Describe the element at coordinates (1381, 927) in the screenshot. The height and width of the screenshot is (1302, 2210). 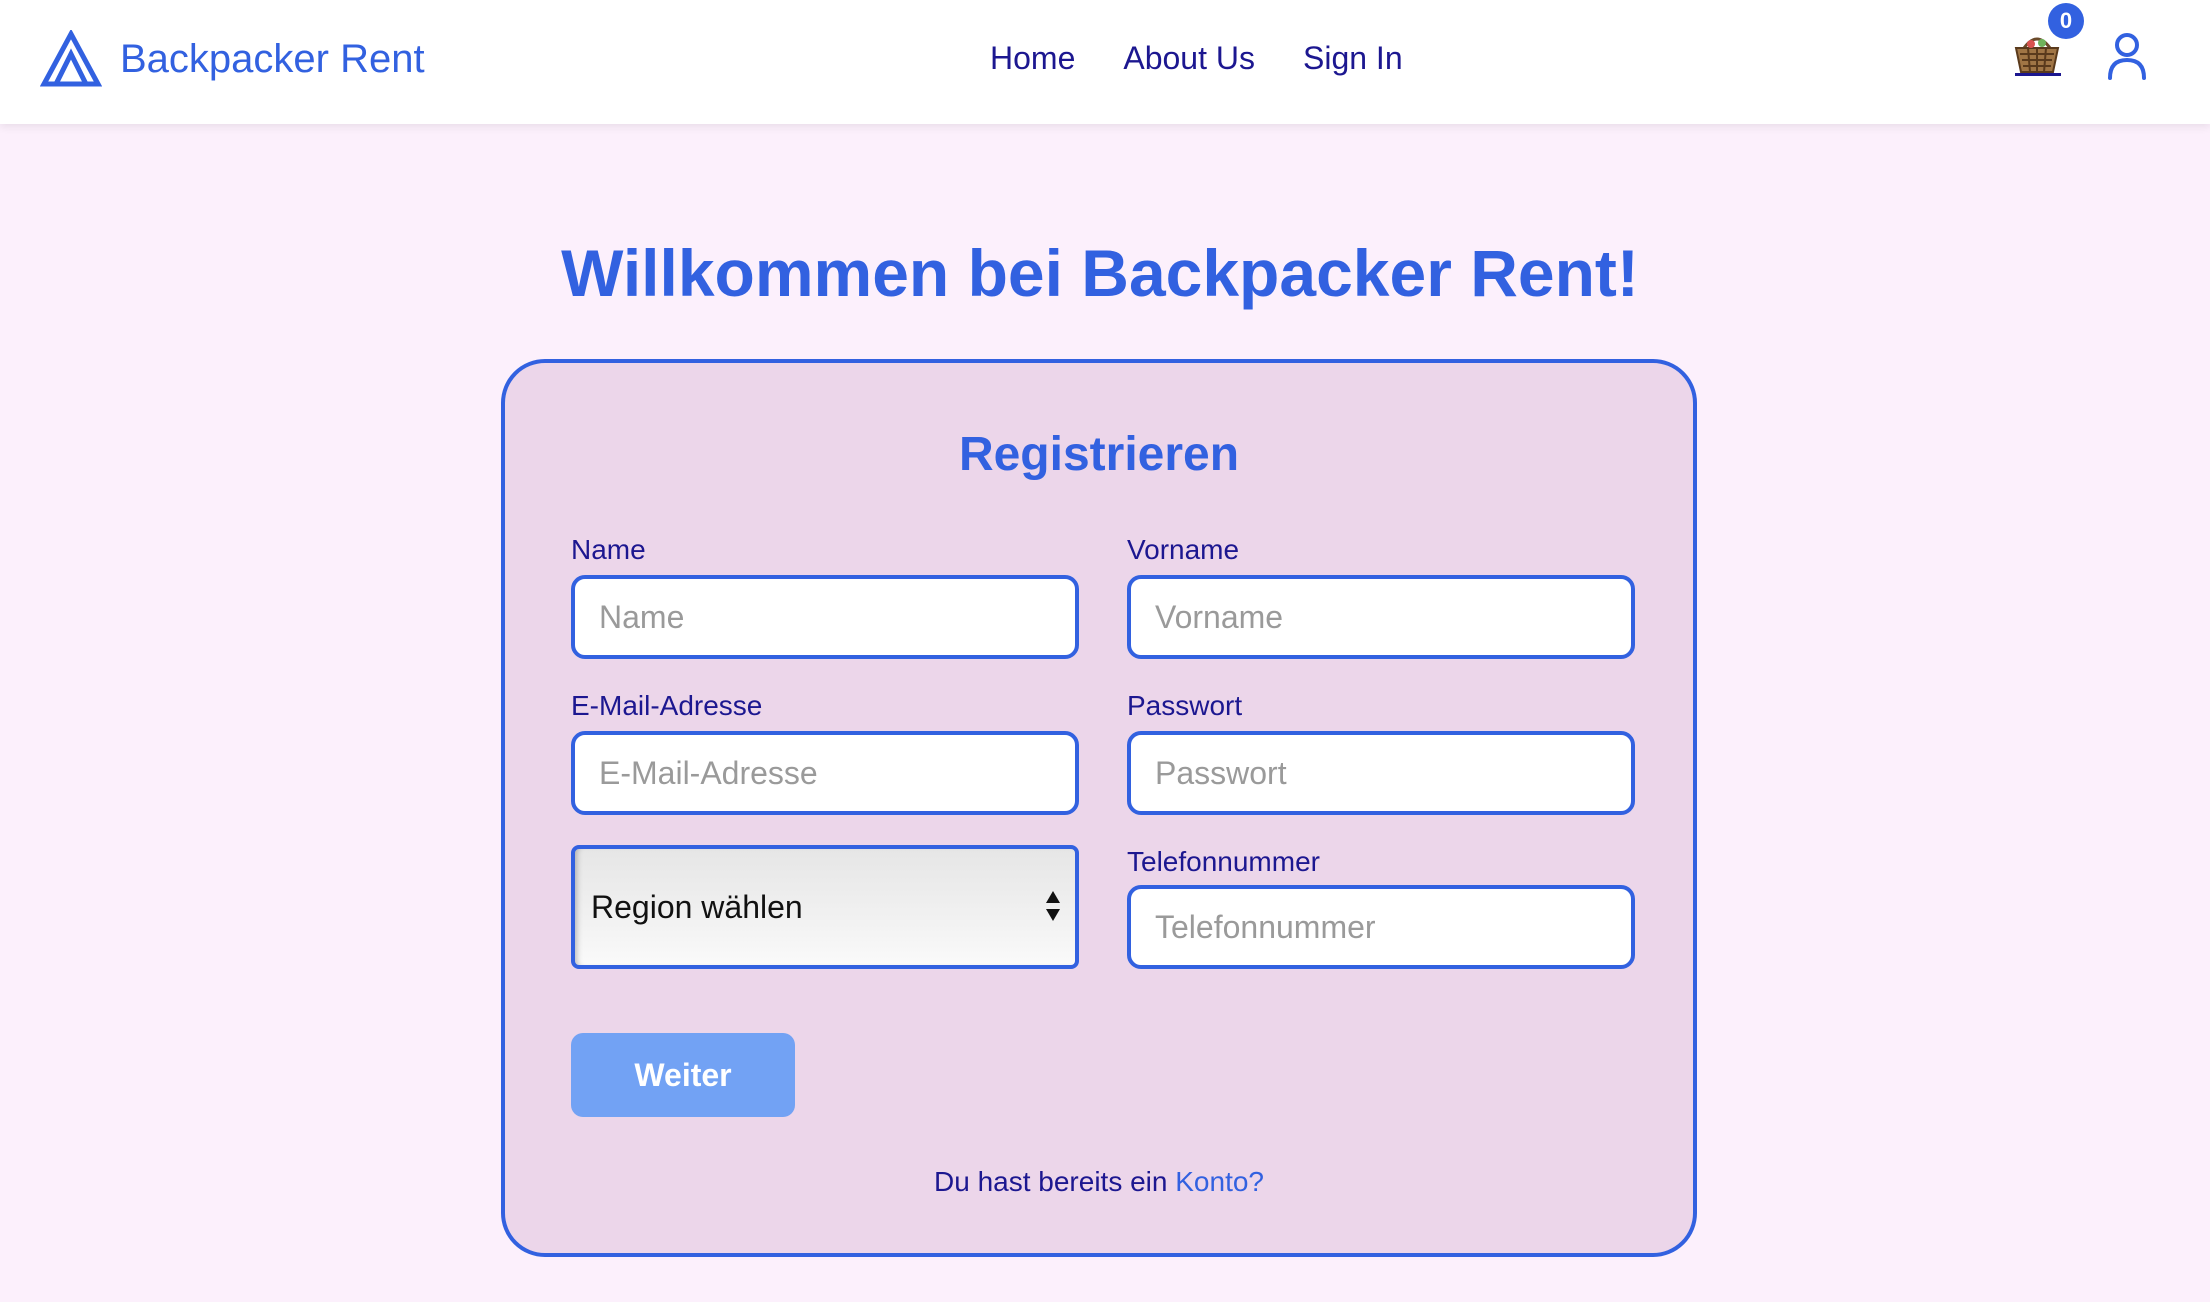
I see `telefon-input` at that location.